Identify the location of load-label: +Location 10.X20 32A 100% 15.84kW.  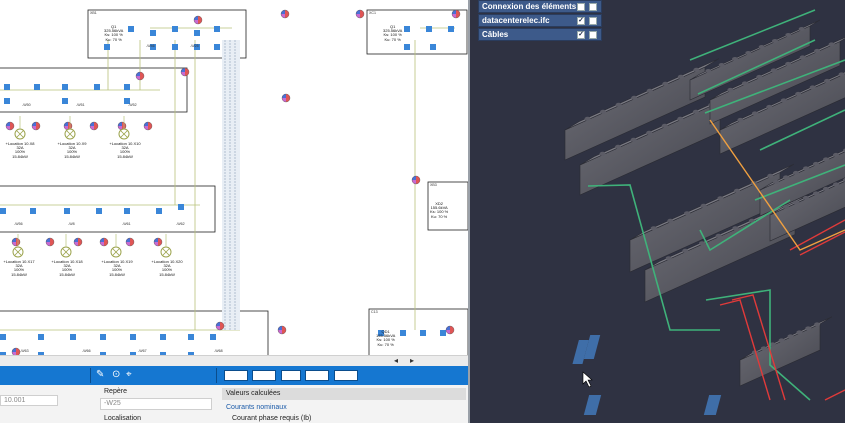
(167, 268).